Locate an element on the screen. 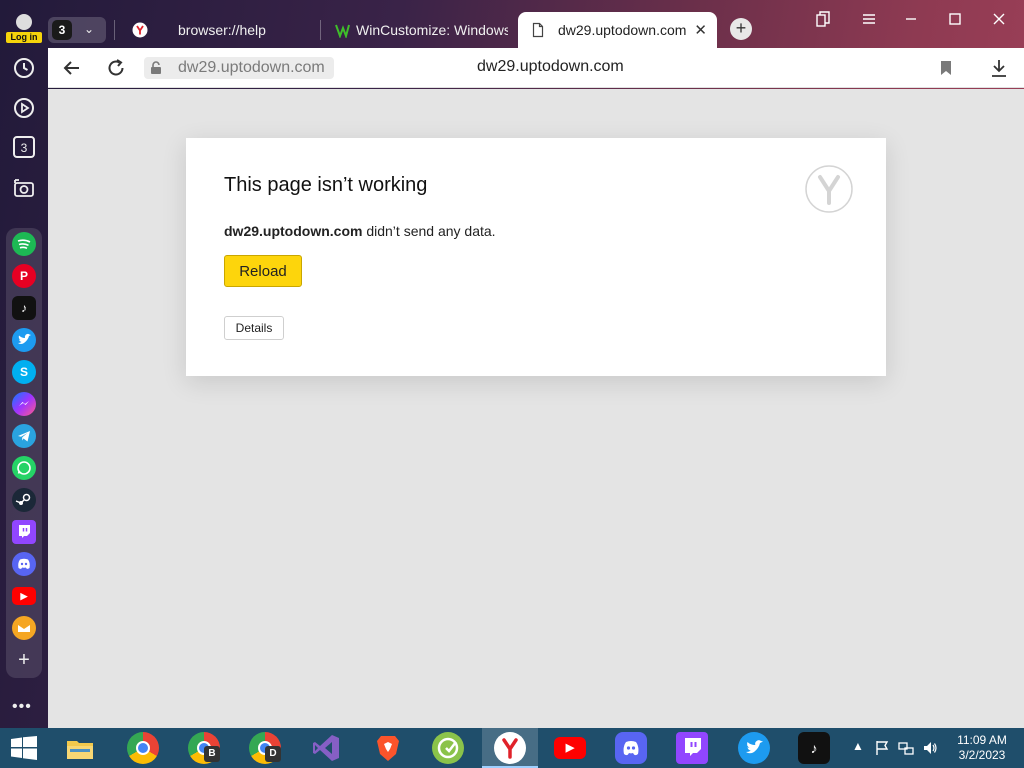  error-message: dw29.uptodown.com didn’t send any data. is located at coordinates (360, 231).